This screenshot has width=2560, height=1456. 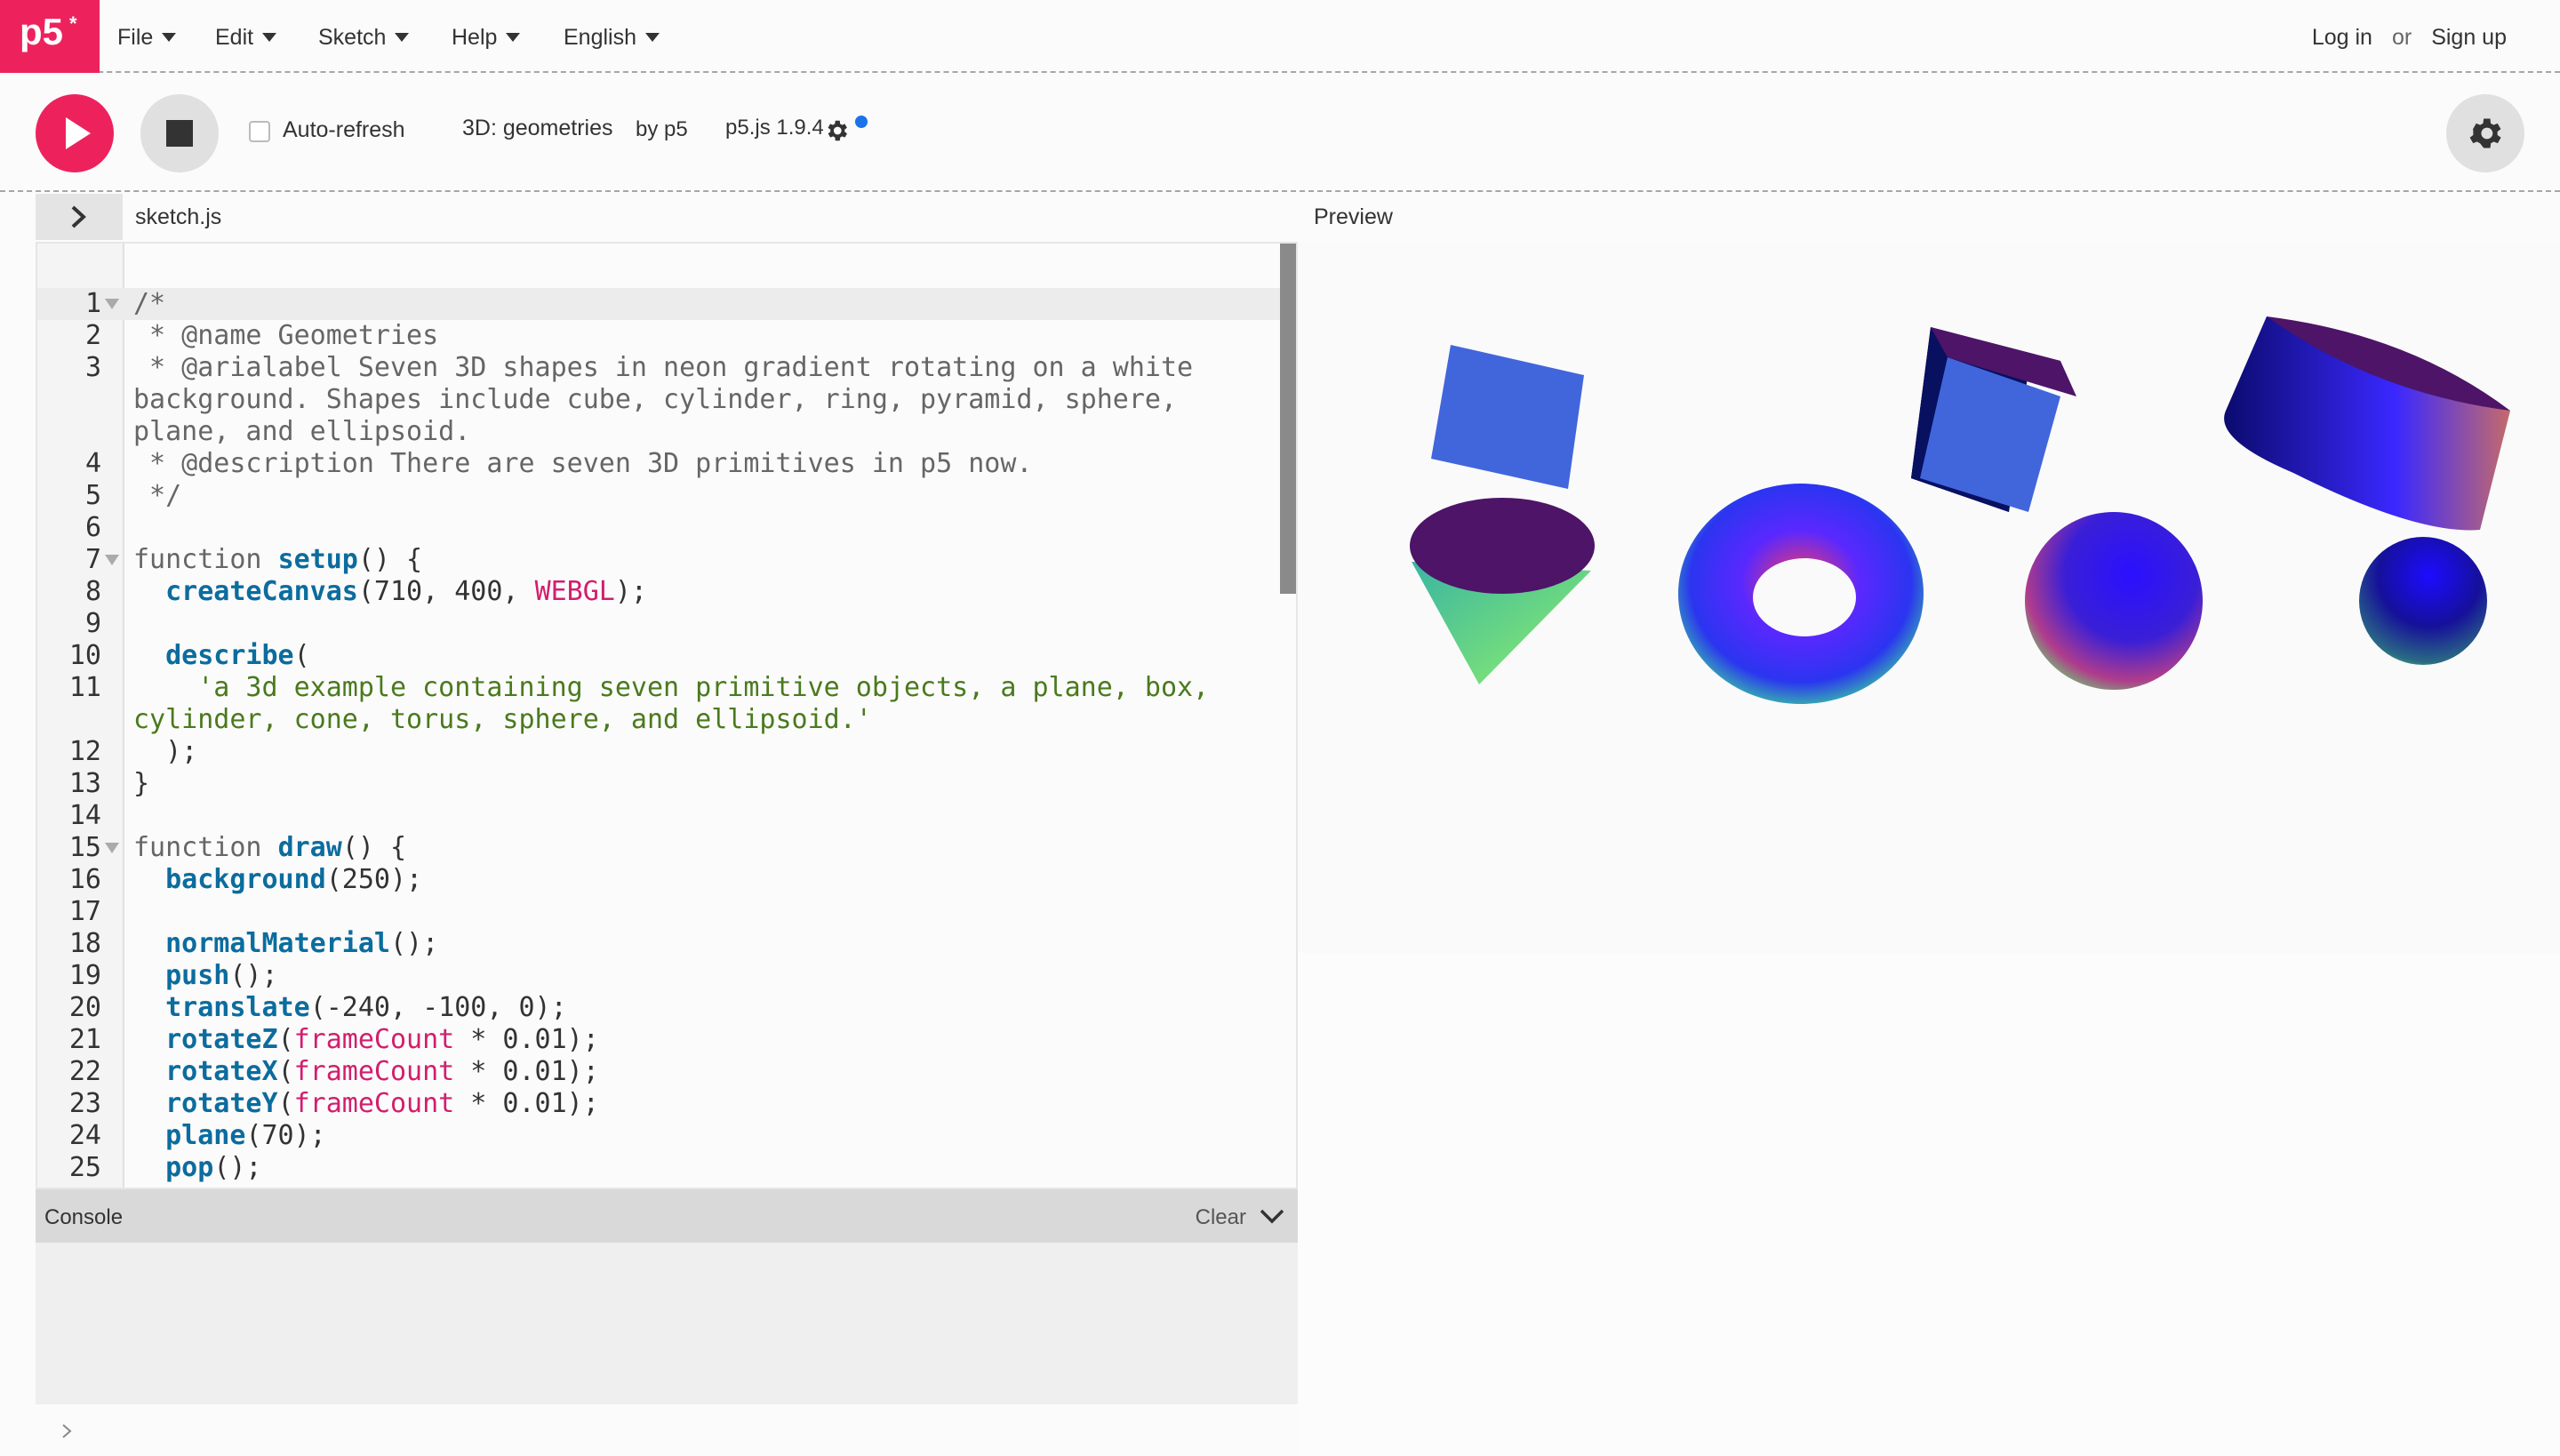 What do you see at coordinates (84, 687) in the screenshot?
I see `line-number: 11` at bounding box center [84, 687].